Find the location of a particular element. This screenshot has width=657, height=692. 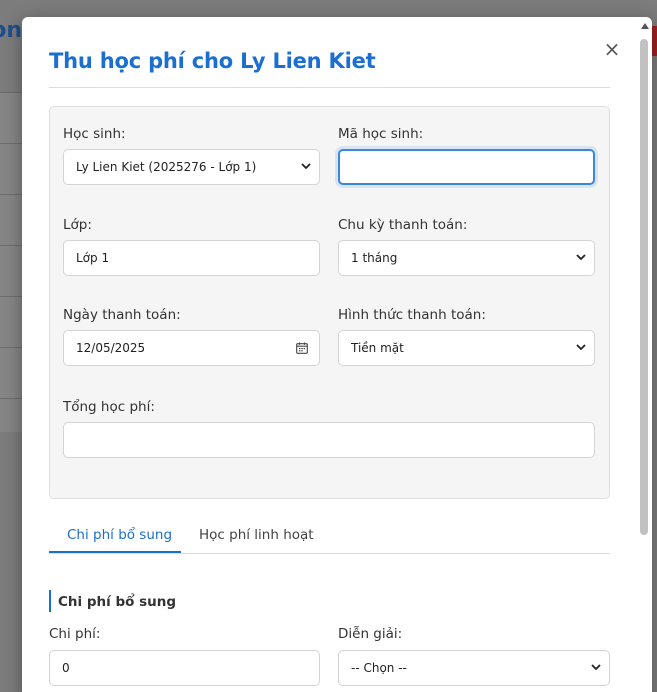

date-input: 12/05/2025 is located at coordinates (191, 348).